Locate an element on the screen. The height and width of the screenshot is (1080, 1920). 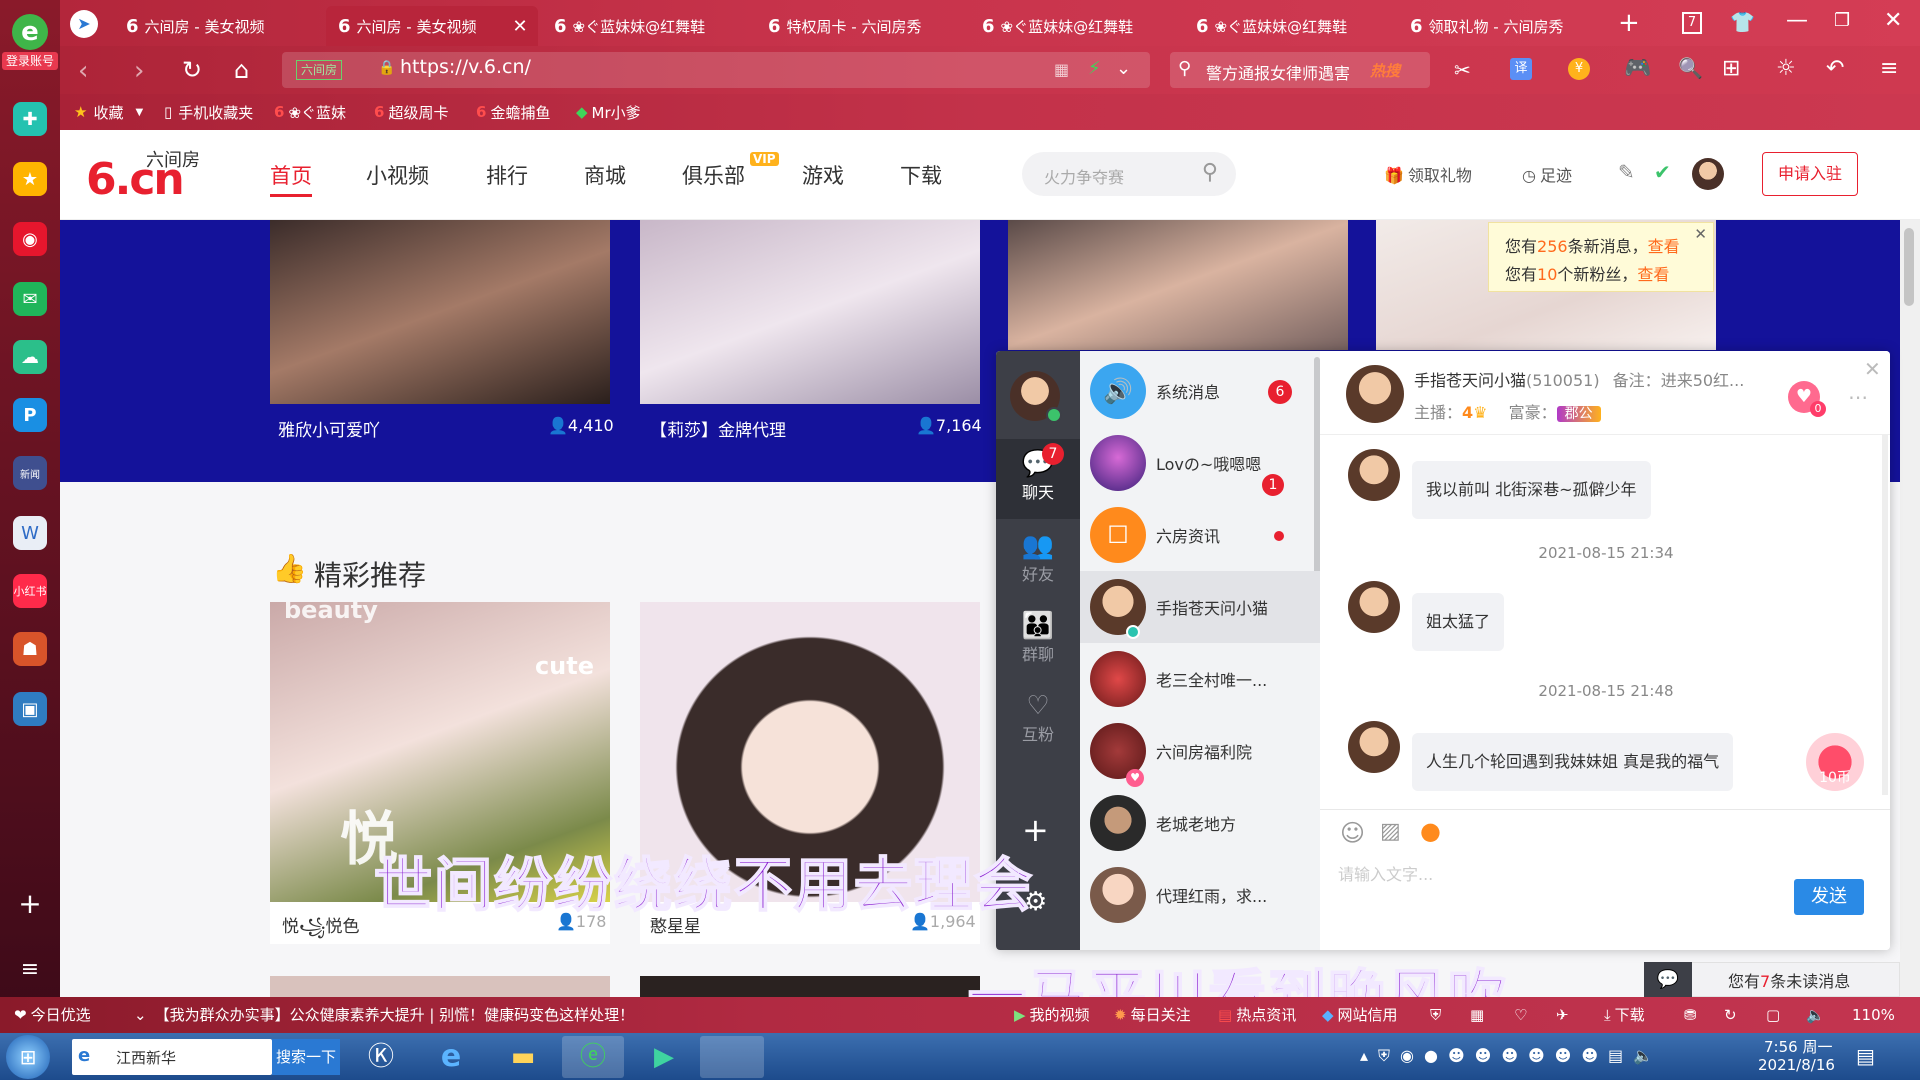
recommend-card-title: 悦꧁悦色 is located at coordinates (321, 930).